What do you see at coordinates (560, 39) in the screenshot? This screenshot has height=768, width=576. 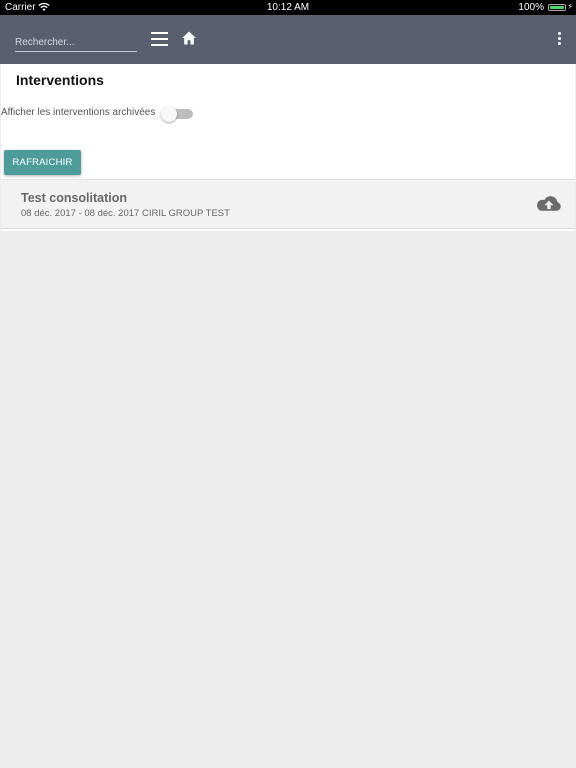 I see `more-vertical-icon` at bounding box center [560, 39].